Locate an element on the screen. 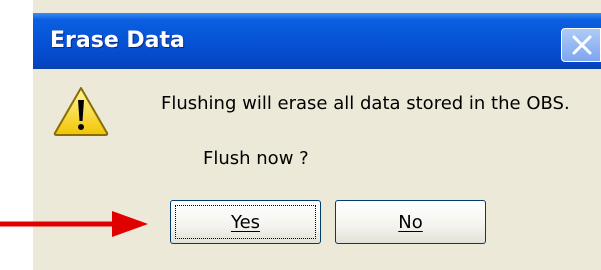  no-button-label: No is located at coordinates (410, 222).